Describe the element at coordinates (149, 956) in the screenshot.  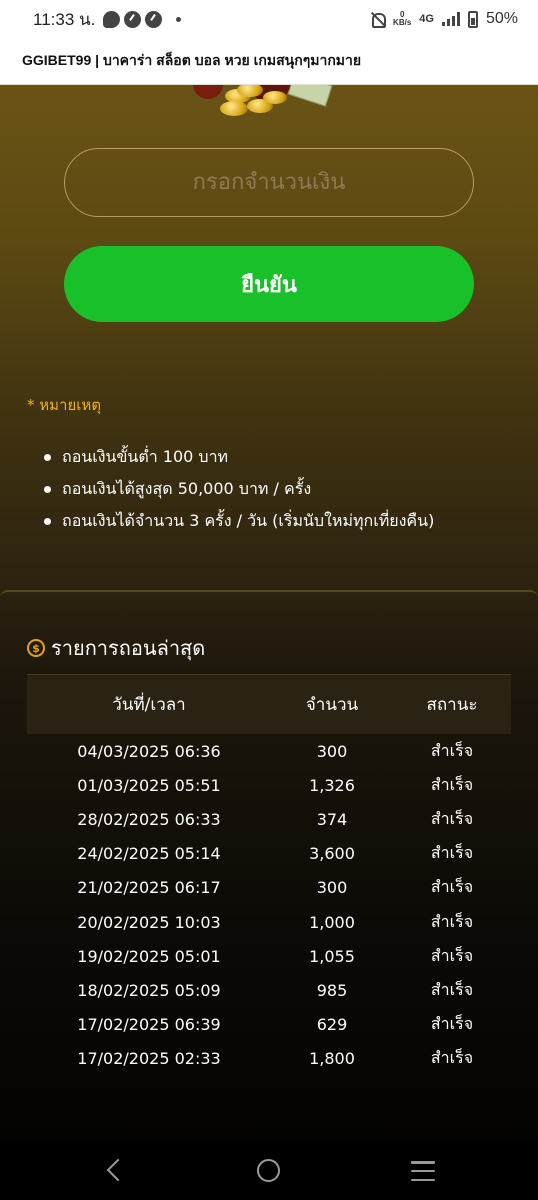
I see `row-datetime: 19/02/2025 05:01` at that location.